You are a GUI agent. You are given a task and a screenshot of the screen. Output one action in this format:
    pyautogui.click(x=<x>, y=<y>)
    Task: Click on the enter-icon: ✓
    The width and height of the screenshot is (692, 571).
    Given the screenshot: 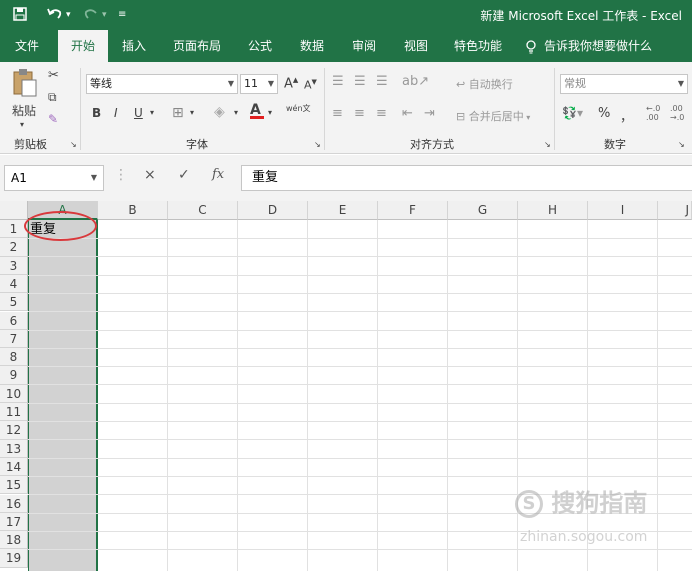 What is the action you would take?
    pyautogui.click(x=184, y=175)
    